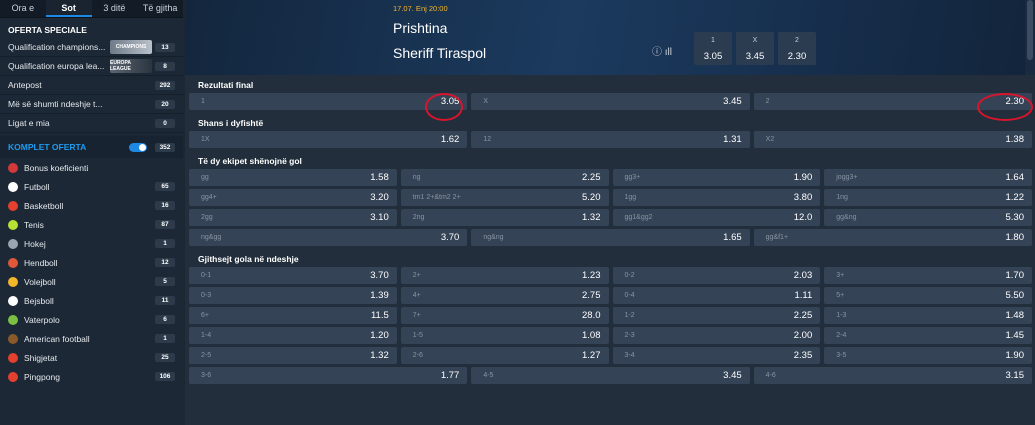 This screenshot has height=425, width=1035. What do you see at coordinates (23, 8) in the screenshot?
I see `tab-ora: Ora e` at bounding box center [23, 8].